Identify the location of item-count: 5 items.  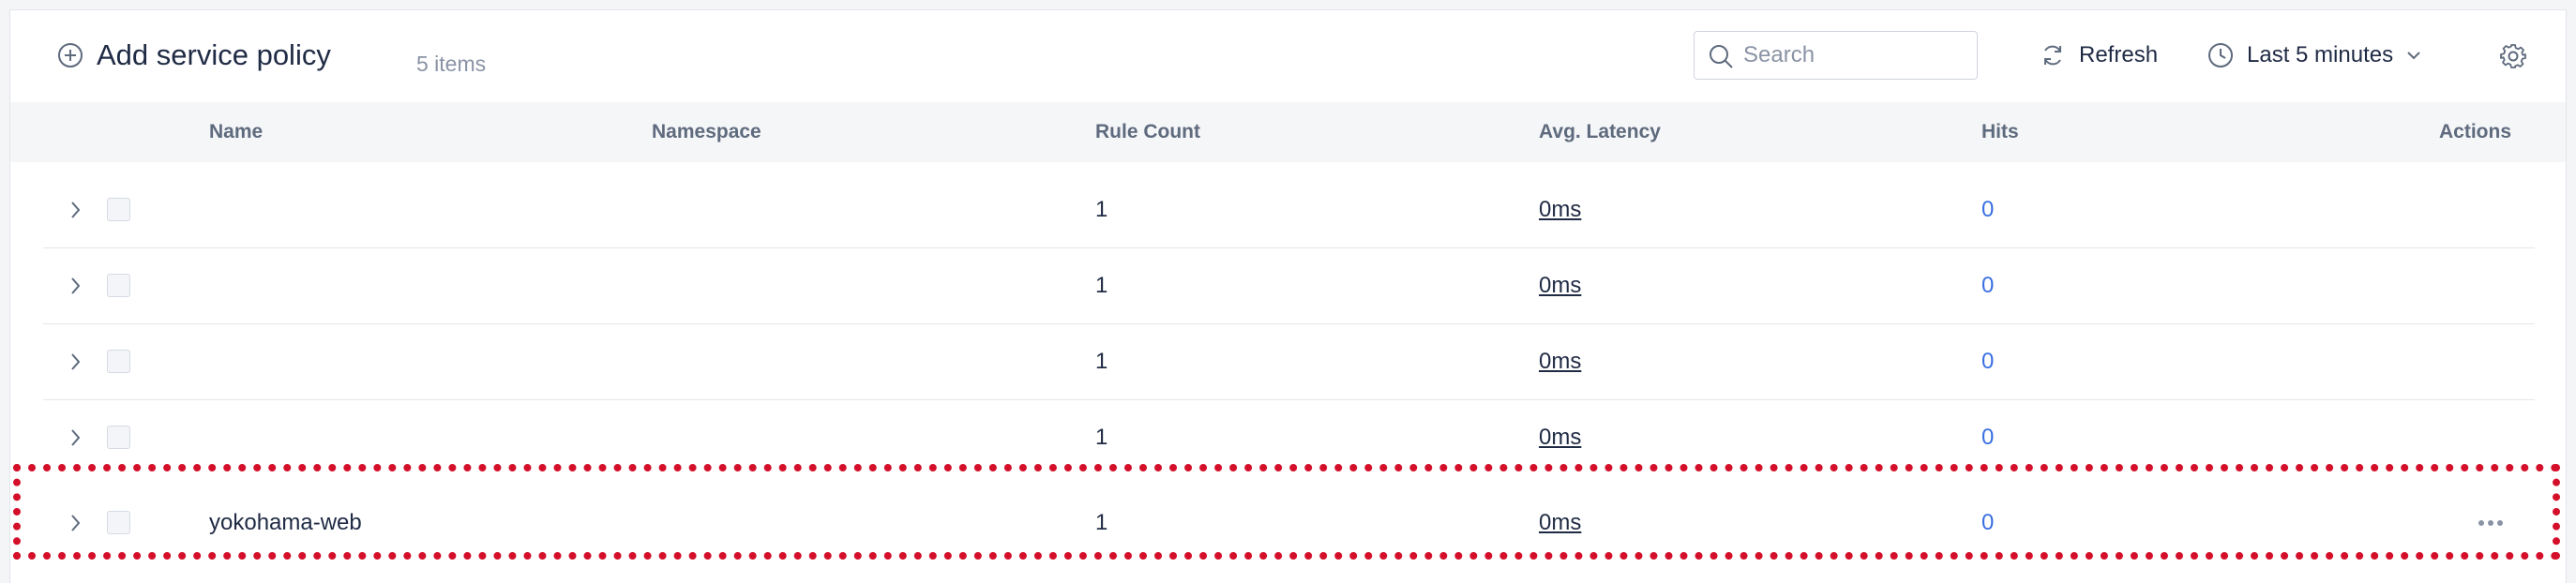
(451, 64).